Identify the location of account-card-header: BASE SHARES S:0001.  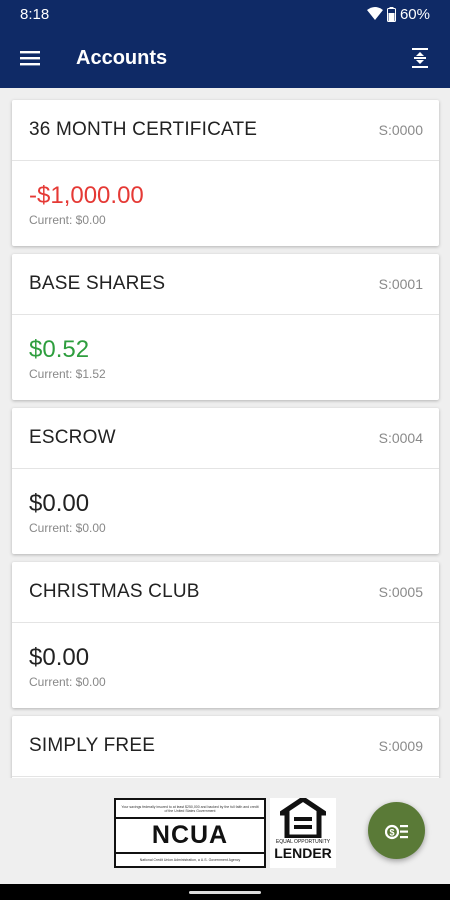
(225, 284).